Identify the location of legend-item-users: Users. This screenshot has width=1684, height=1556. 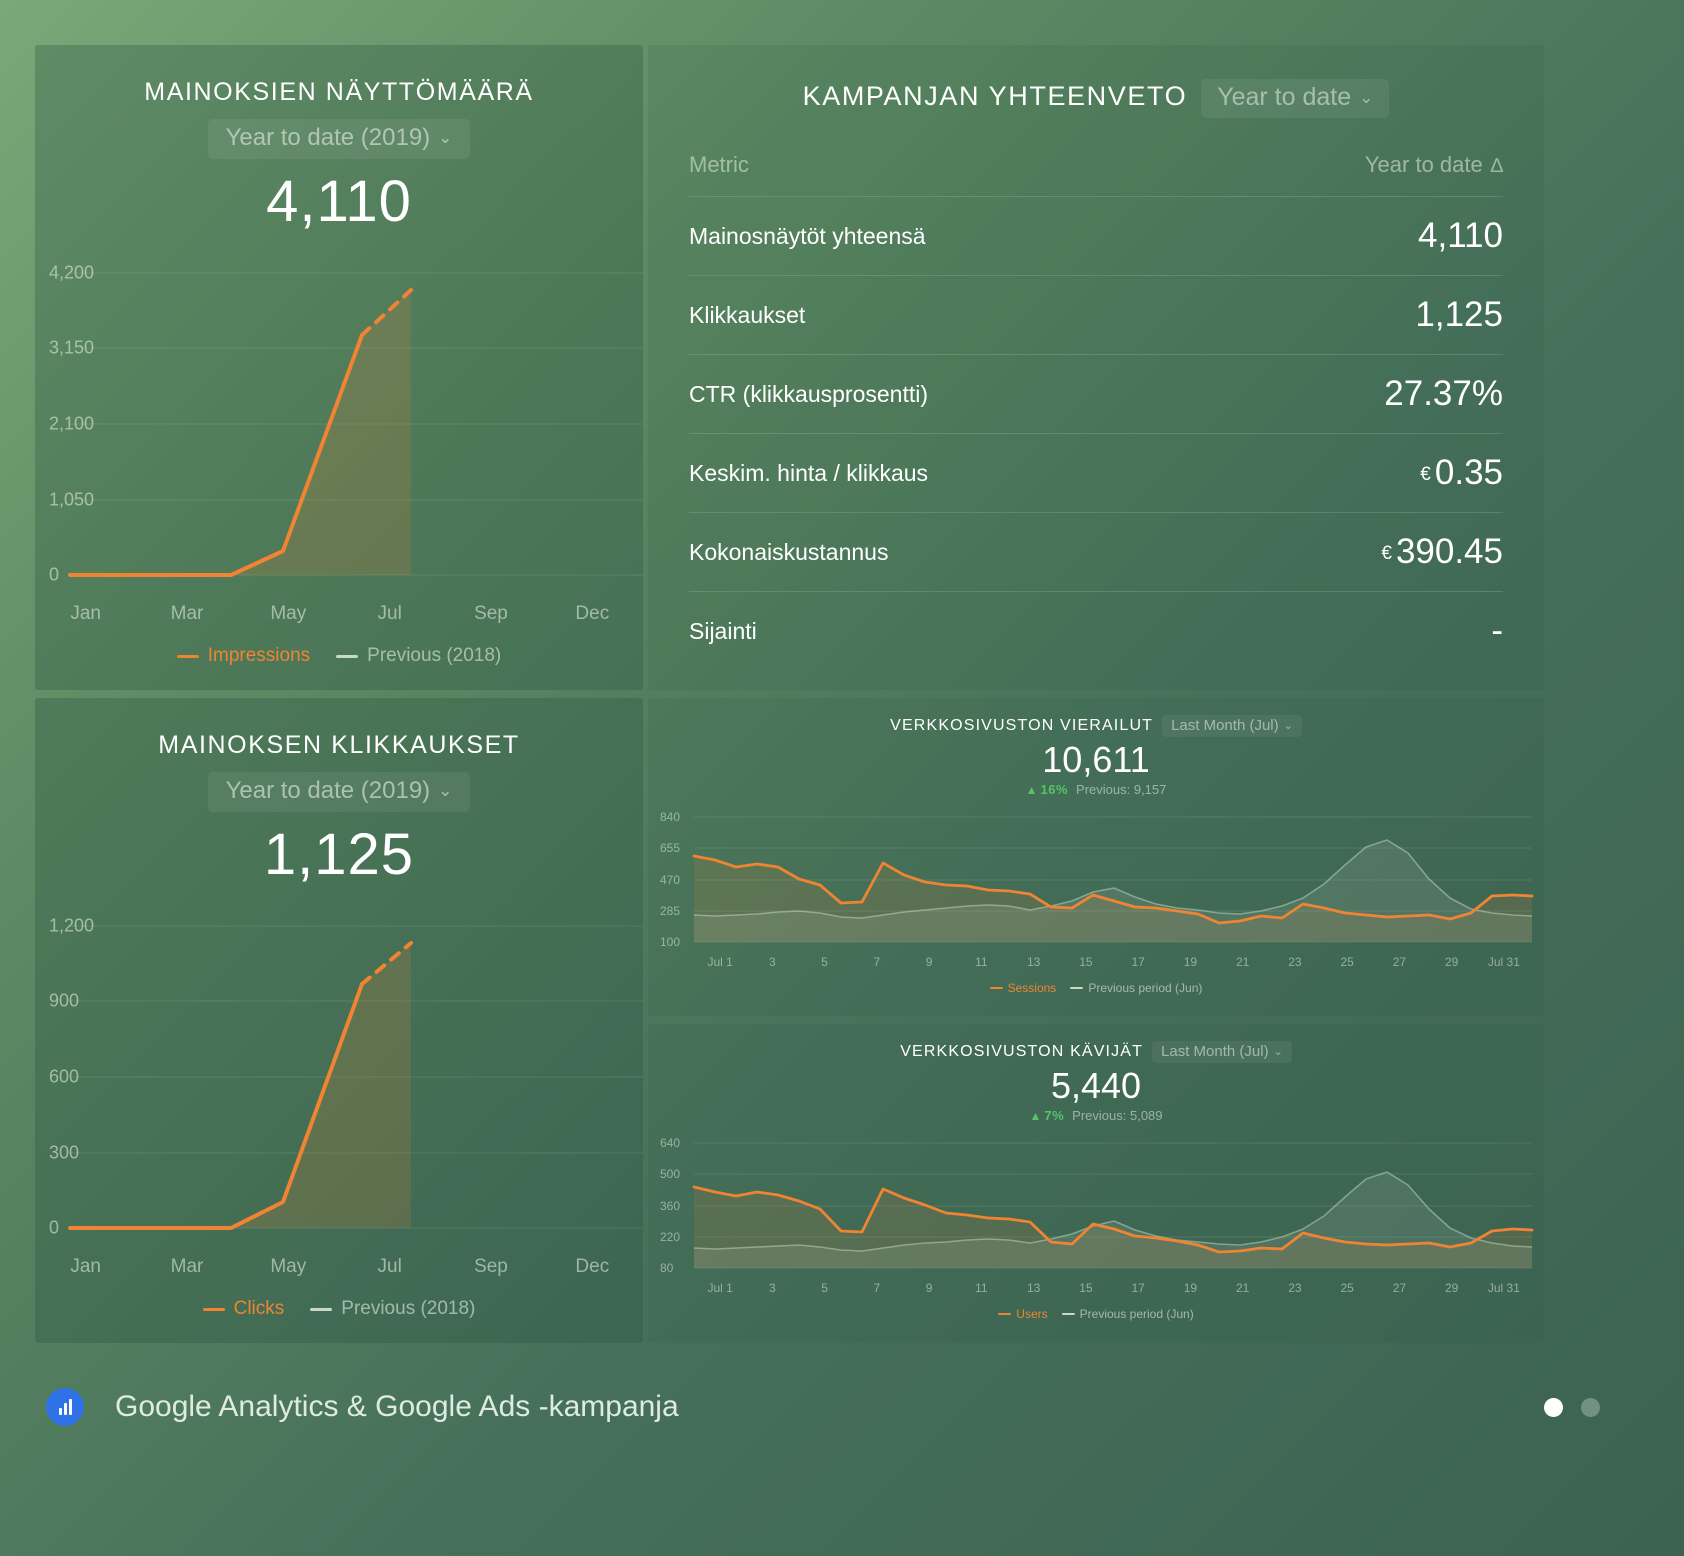
(1023, 1313).